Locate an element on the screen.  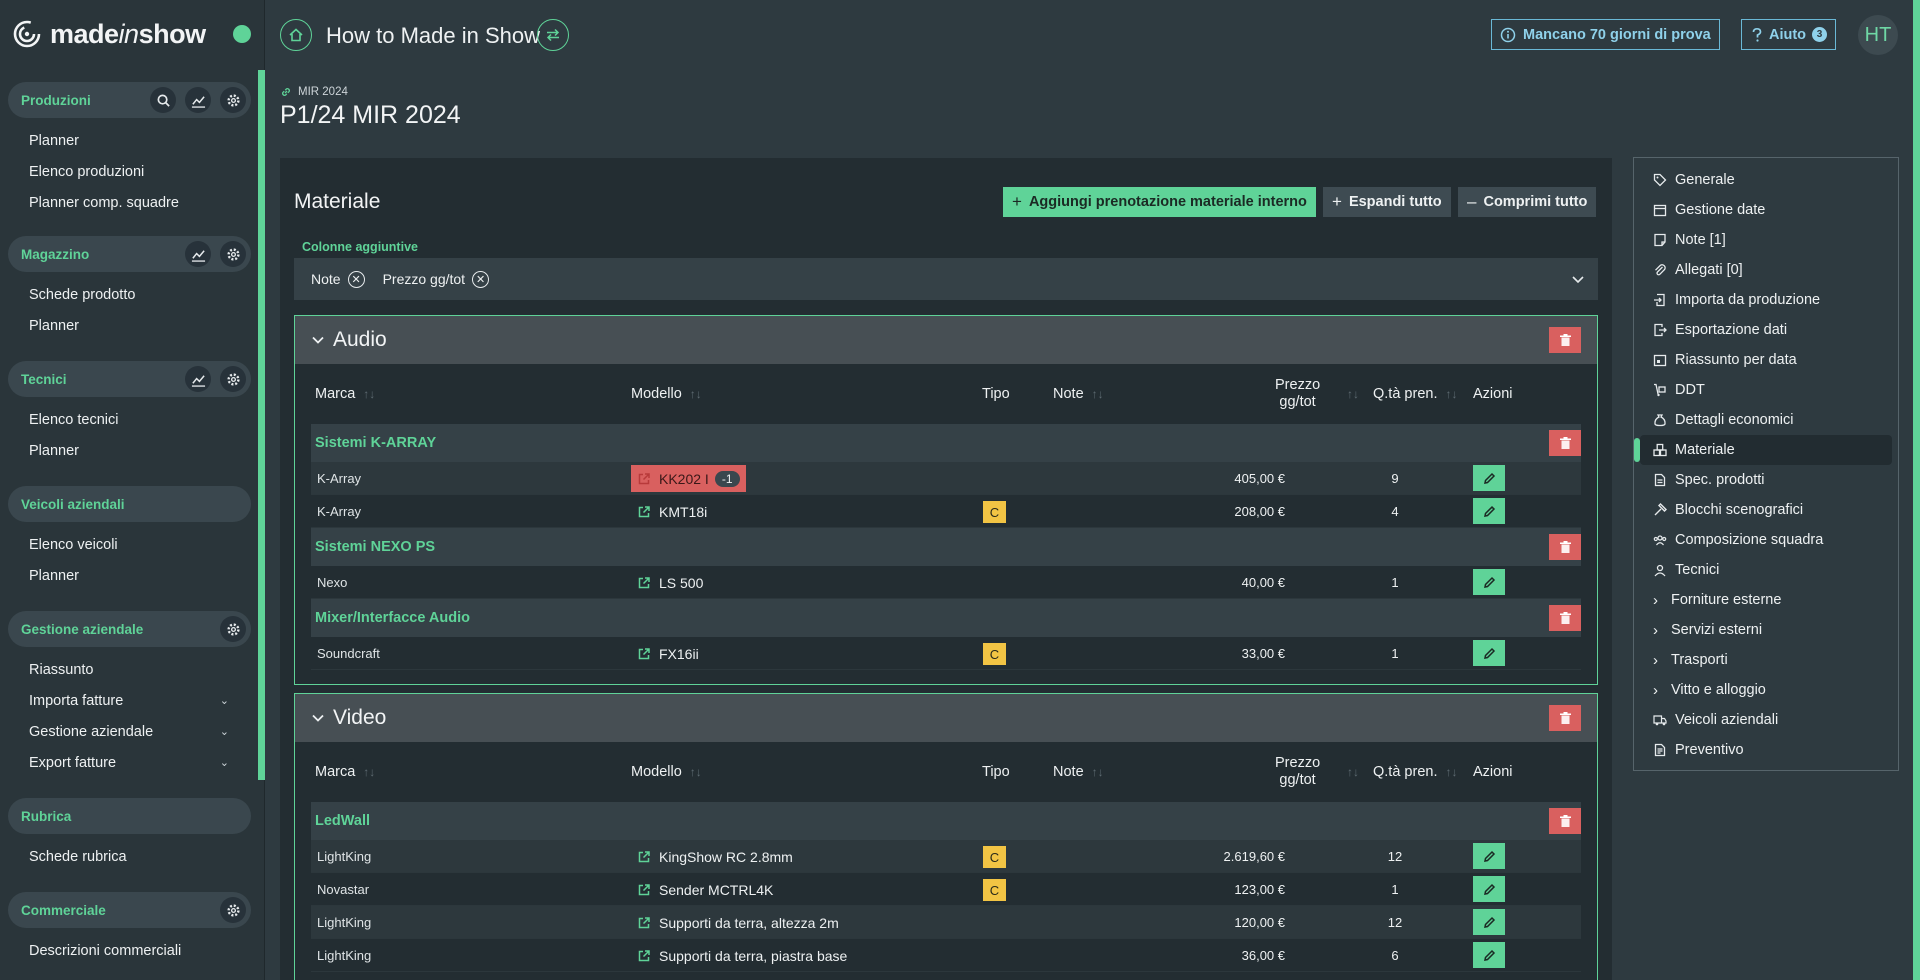
additional-columns-select: Note ✕ Prezzo gg/tot ✕ is located at coordinates (946, 279).